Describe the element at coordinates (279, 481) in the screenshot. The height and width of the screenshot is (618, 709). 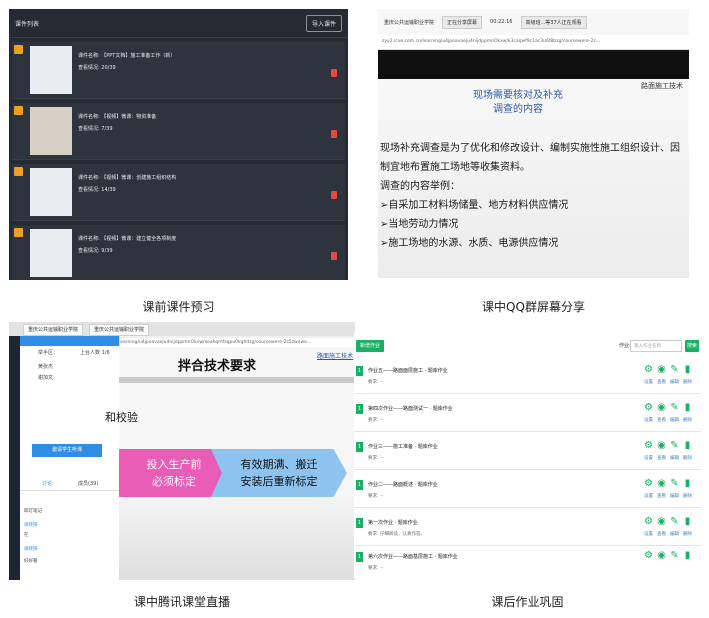
I see `arrow-text: 安装后重新标定` at that location.